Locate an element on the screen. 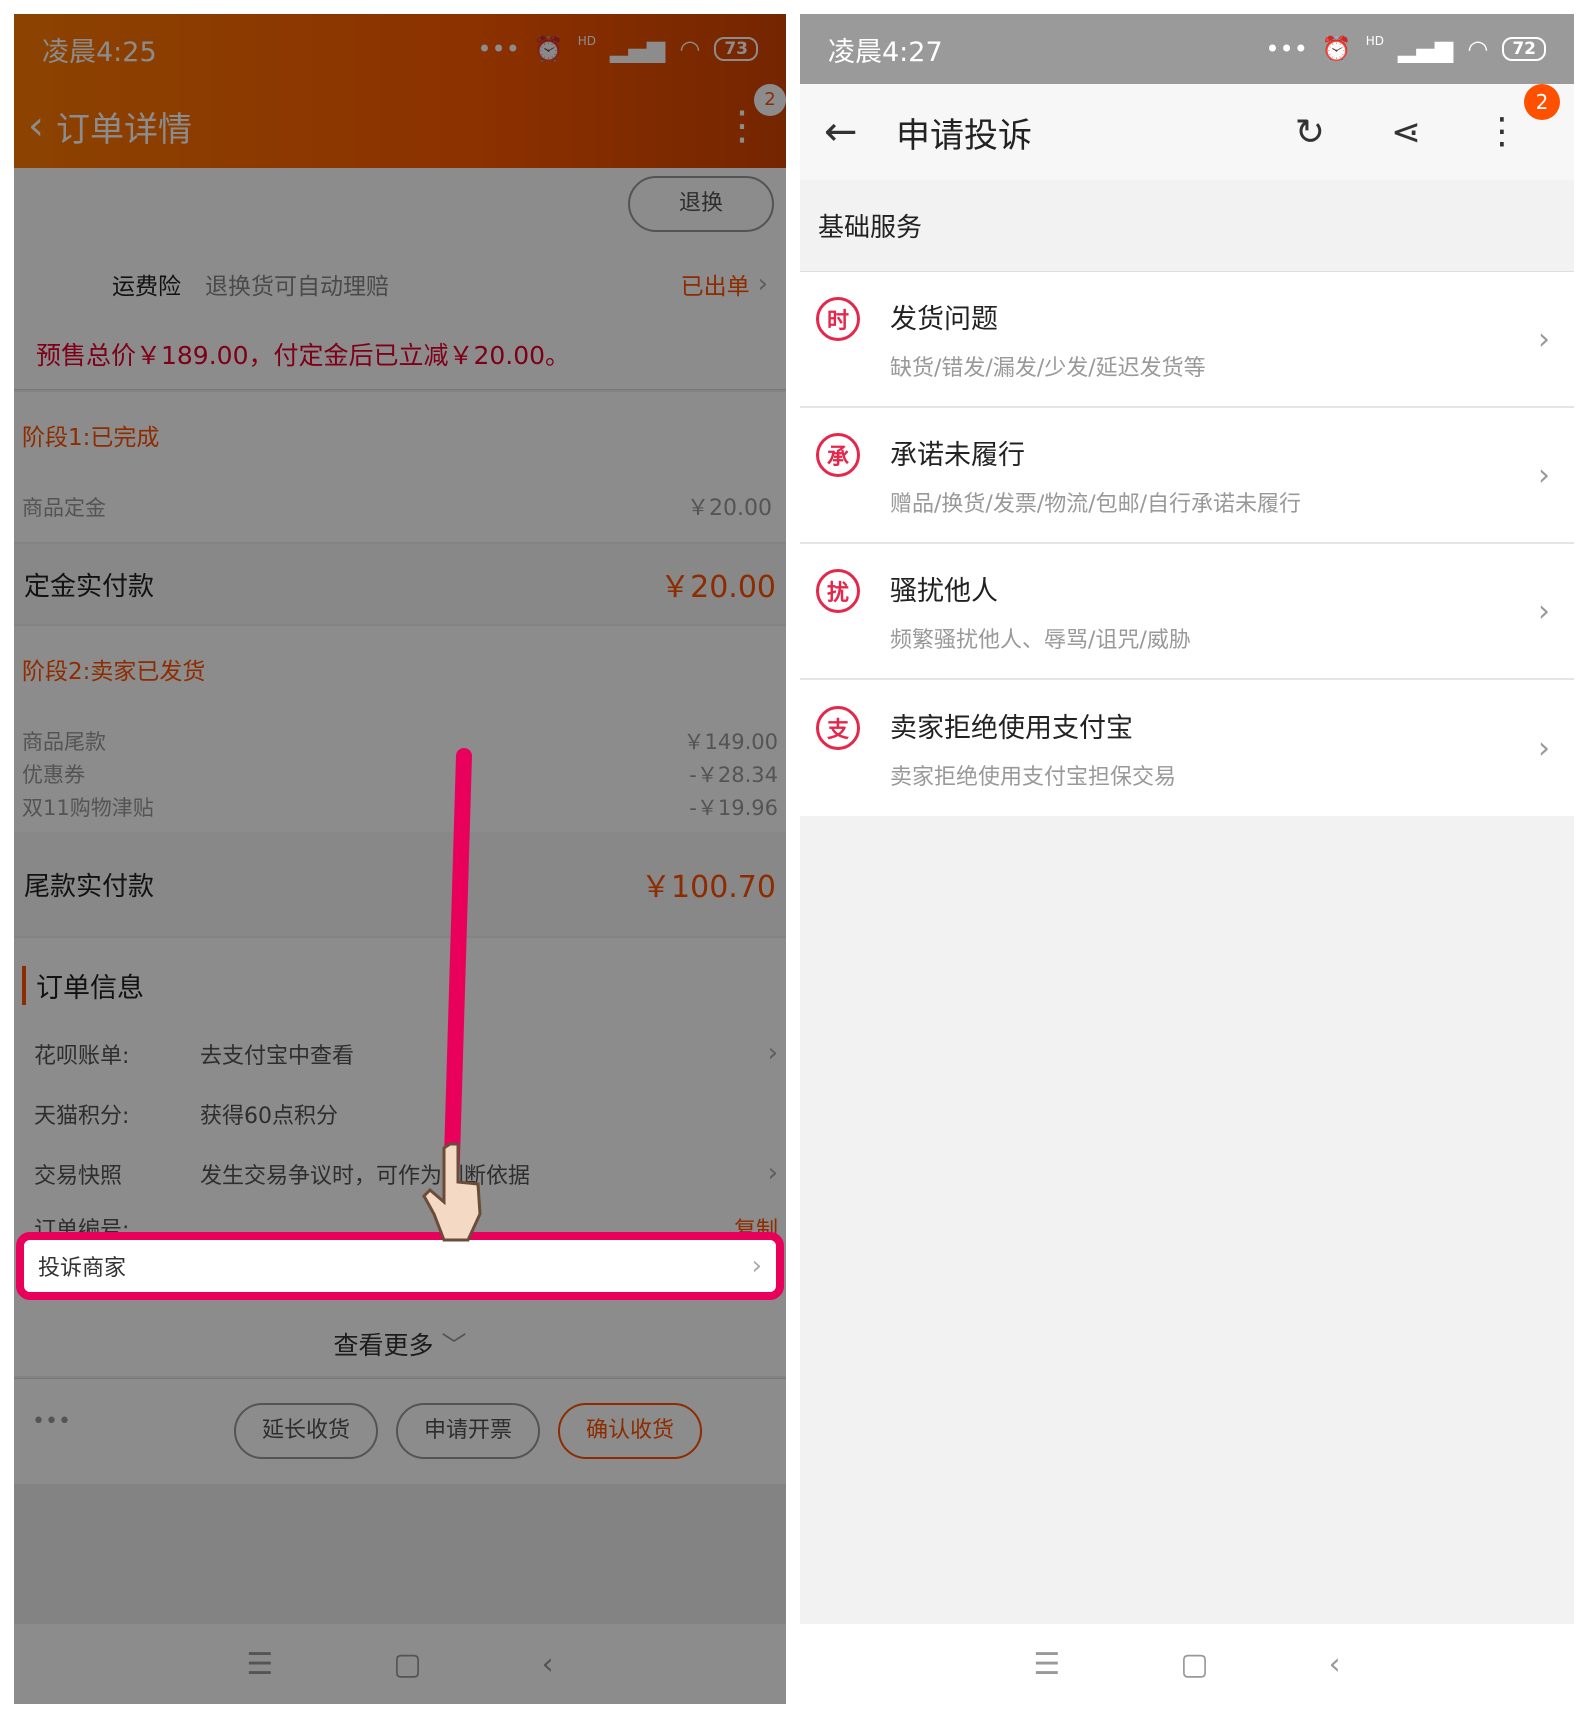 Image resolution: width=1581 pixels, height=1714 pixels. alipay-badge-icon: 支 is located at coordinates (838, 728).